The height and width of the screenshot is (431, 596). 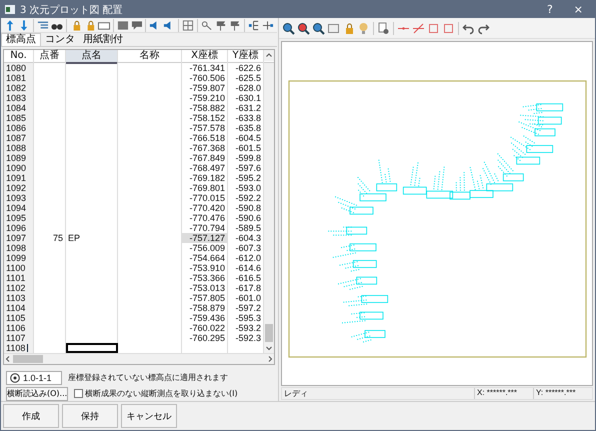 What do you see at coordinates (19, 208) in the screenshot?
I see `row-number: 1094` at bounding box center [19, 208].